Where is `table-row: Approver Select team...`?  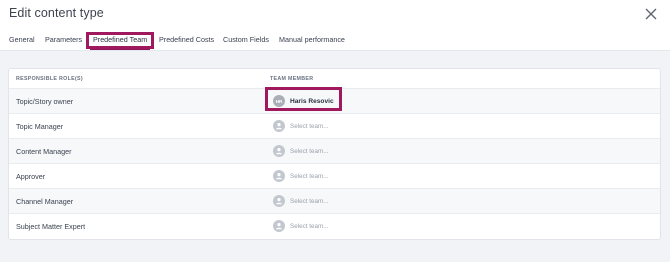 table-row: Approver Select team... is located at coordinates (334, 175).